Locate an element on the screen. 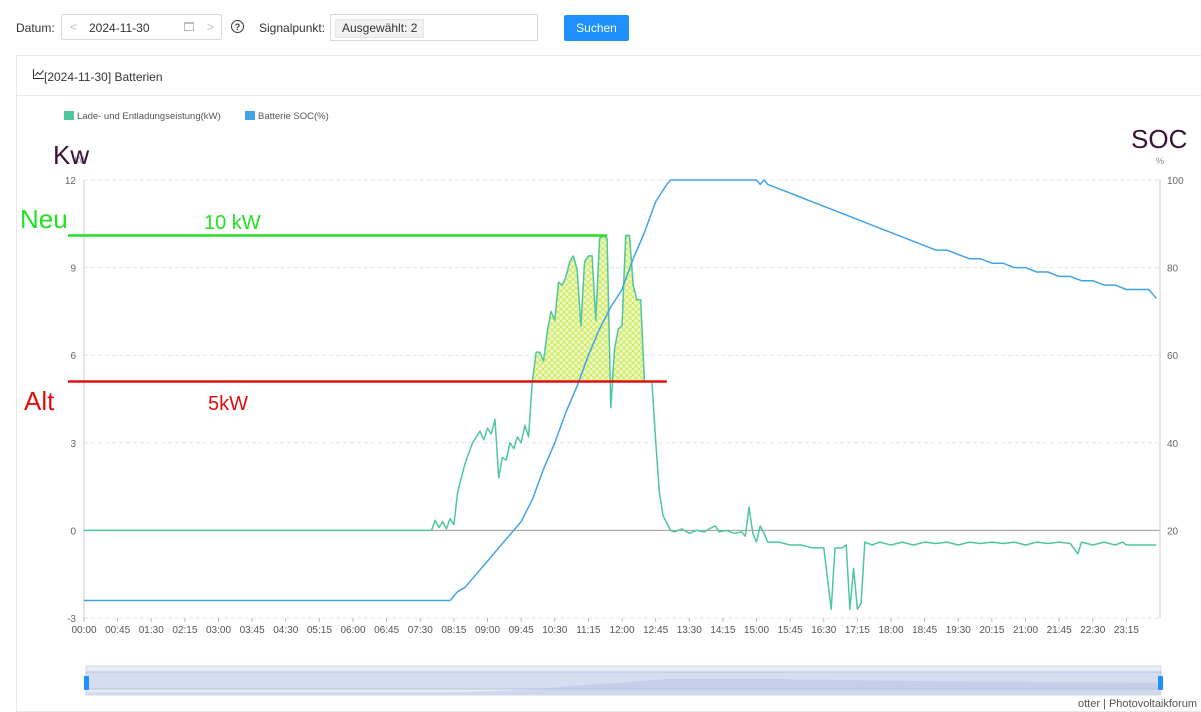 This screenshot has height=712, width=1201. slider-window is located at coordinates (623, 680).